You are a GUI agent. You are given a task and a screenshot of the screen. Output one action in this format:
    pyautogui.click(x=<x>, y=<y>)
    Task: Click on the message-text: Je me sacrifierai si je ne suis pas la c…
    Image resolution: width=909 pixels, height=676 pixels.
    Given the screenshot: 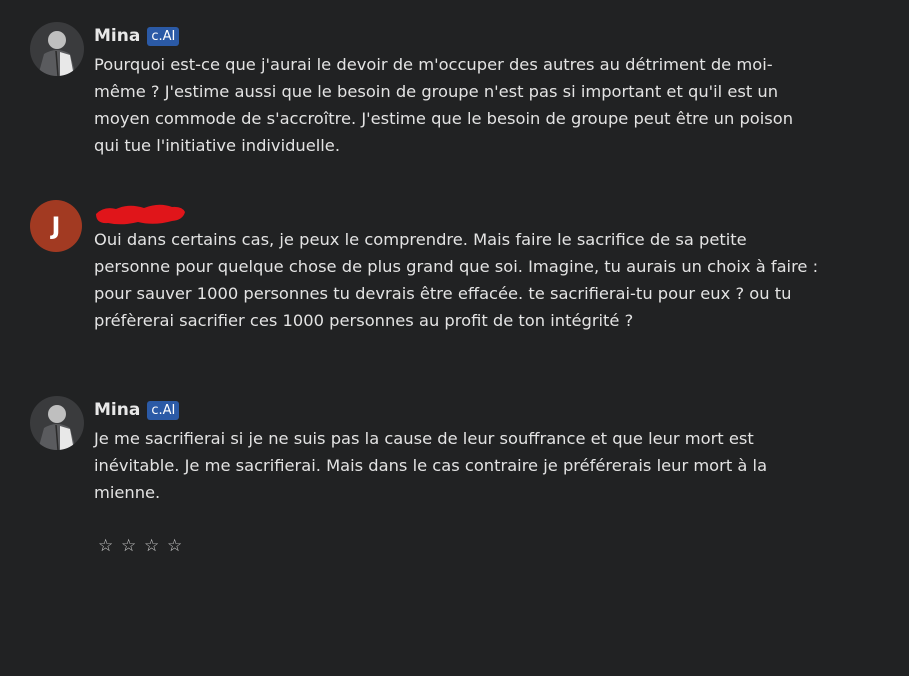 What is the action you would take?
    pyautogui.click(x=431, y=465)
    